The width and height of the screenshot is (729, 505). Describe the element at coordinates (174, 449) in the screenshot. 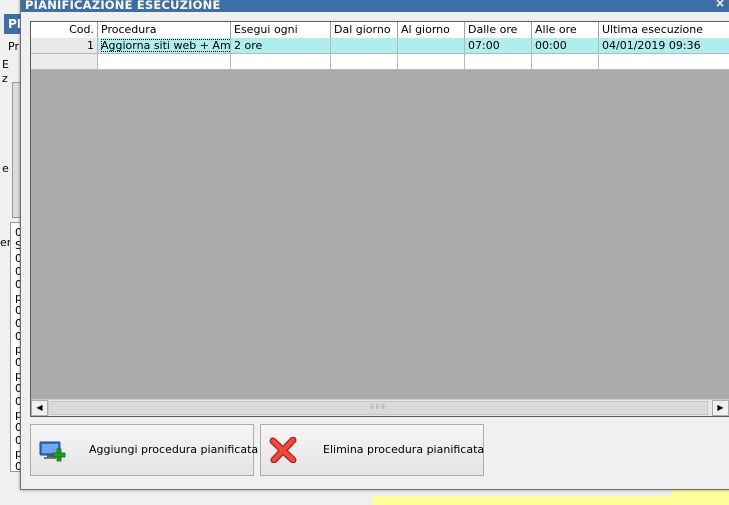

I see `add-button-label: Aggiungi procedura pianificata` at that location.